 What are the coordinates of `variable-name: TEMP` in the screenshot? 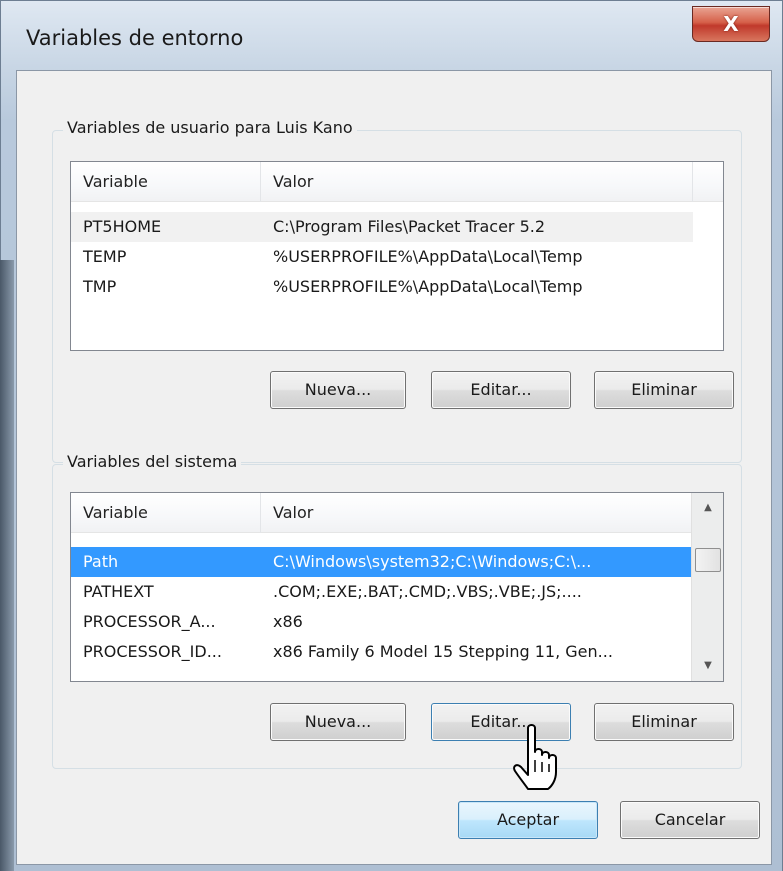 It's located at (105, 256).